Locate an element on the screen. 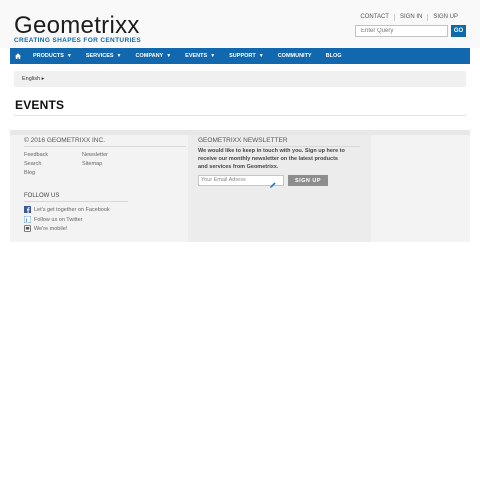  follow-us-heading: FOLLOW US is located at coordinates (42, 196).